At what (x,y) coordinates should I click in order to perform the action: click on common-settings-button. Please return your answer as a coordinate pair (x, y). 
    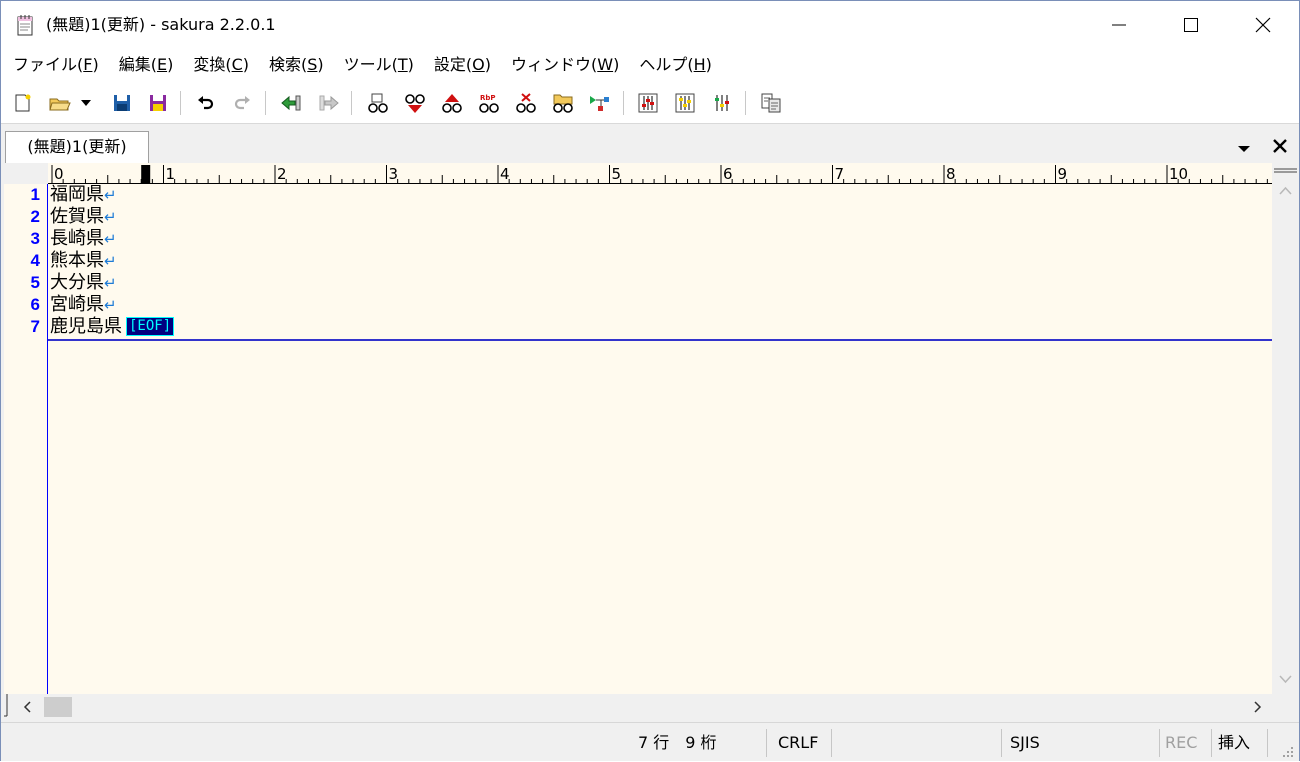
    Looking at the image, I should click on (648, 103).